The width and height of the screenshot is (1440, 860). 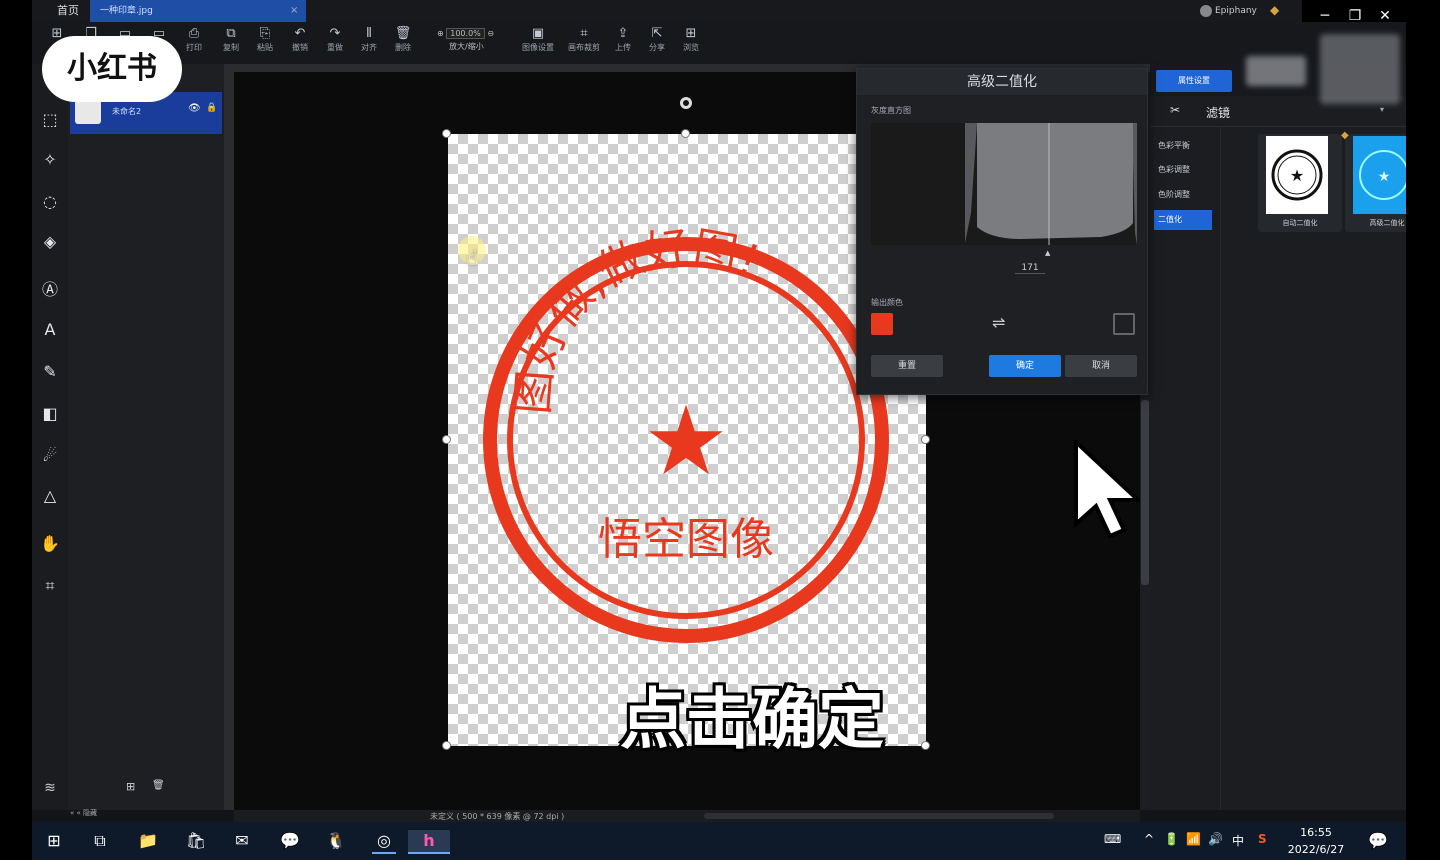 What do you see at coordinates (925, 745) in the screenshot?
I see `resize-handle-br` at bounding box center [925, 745].